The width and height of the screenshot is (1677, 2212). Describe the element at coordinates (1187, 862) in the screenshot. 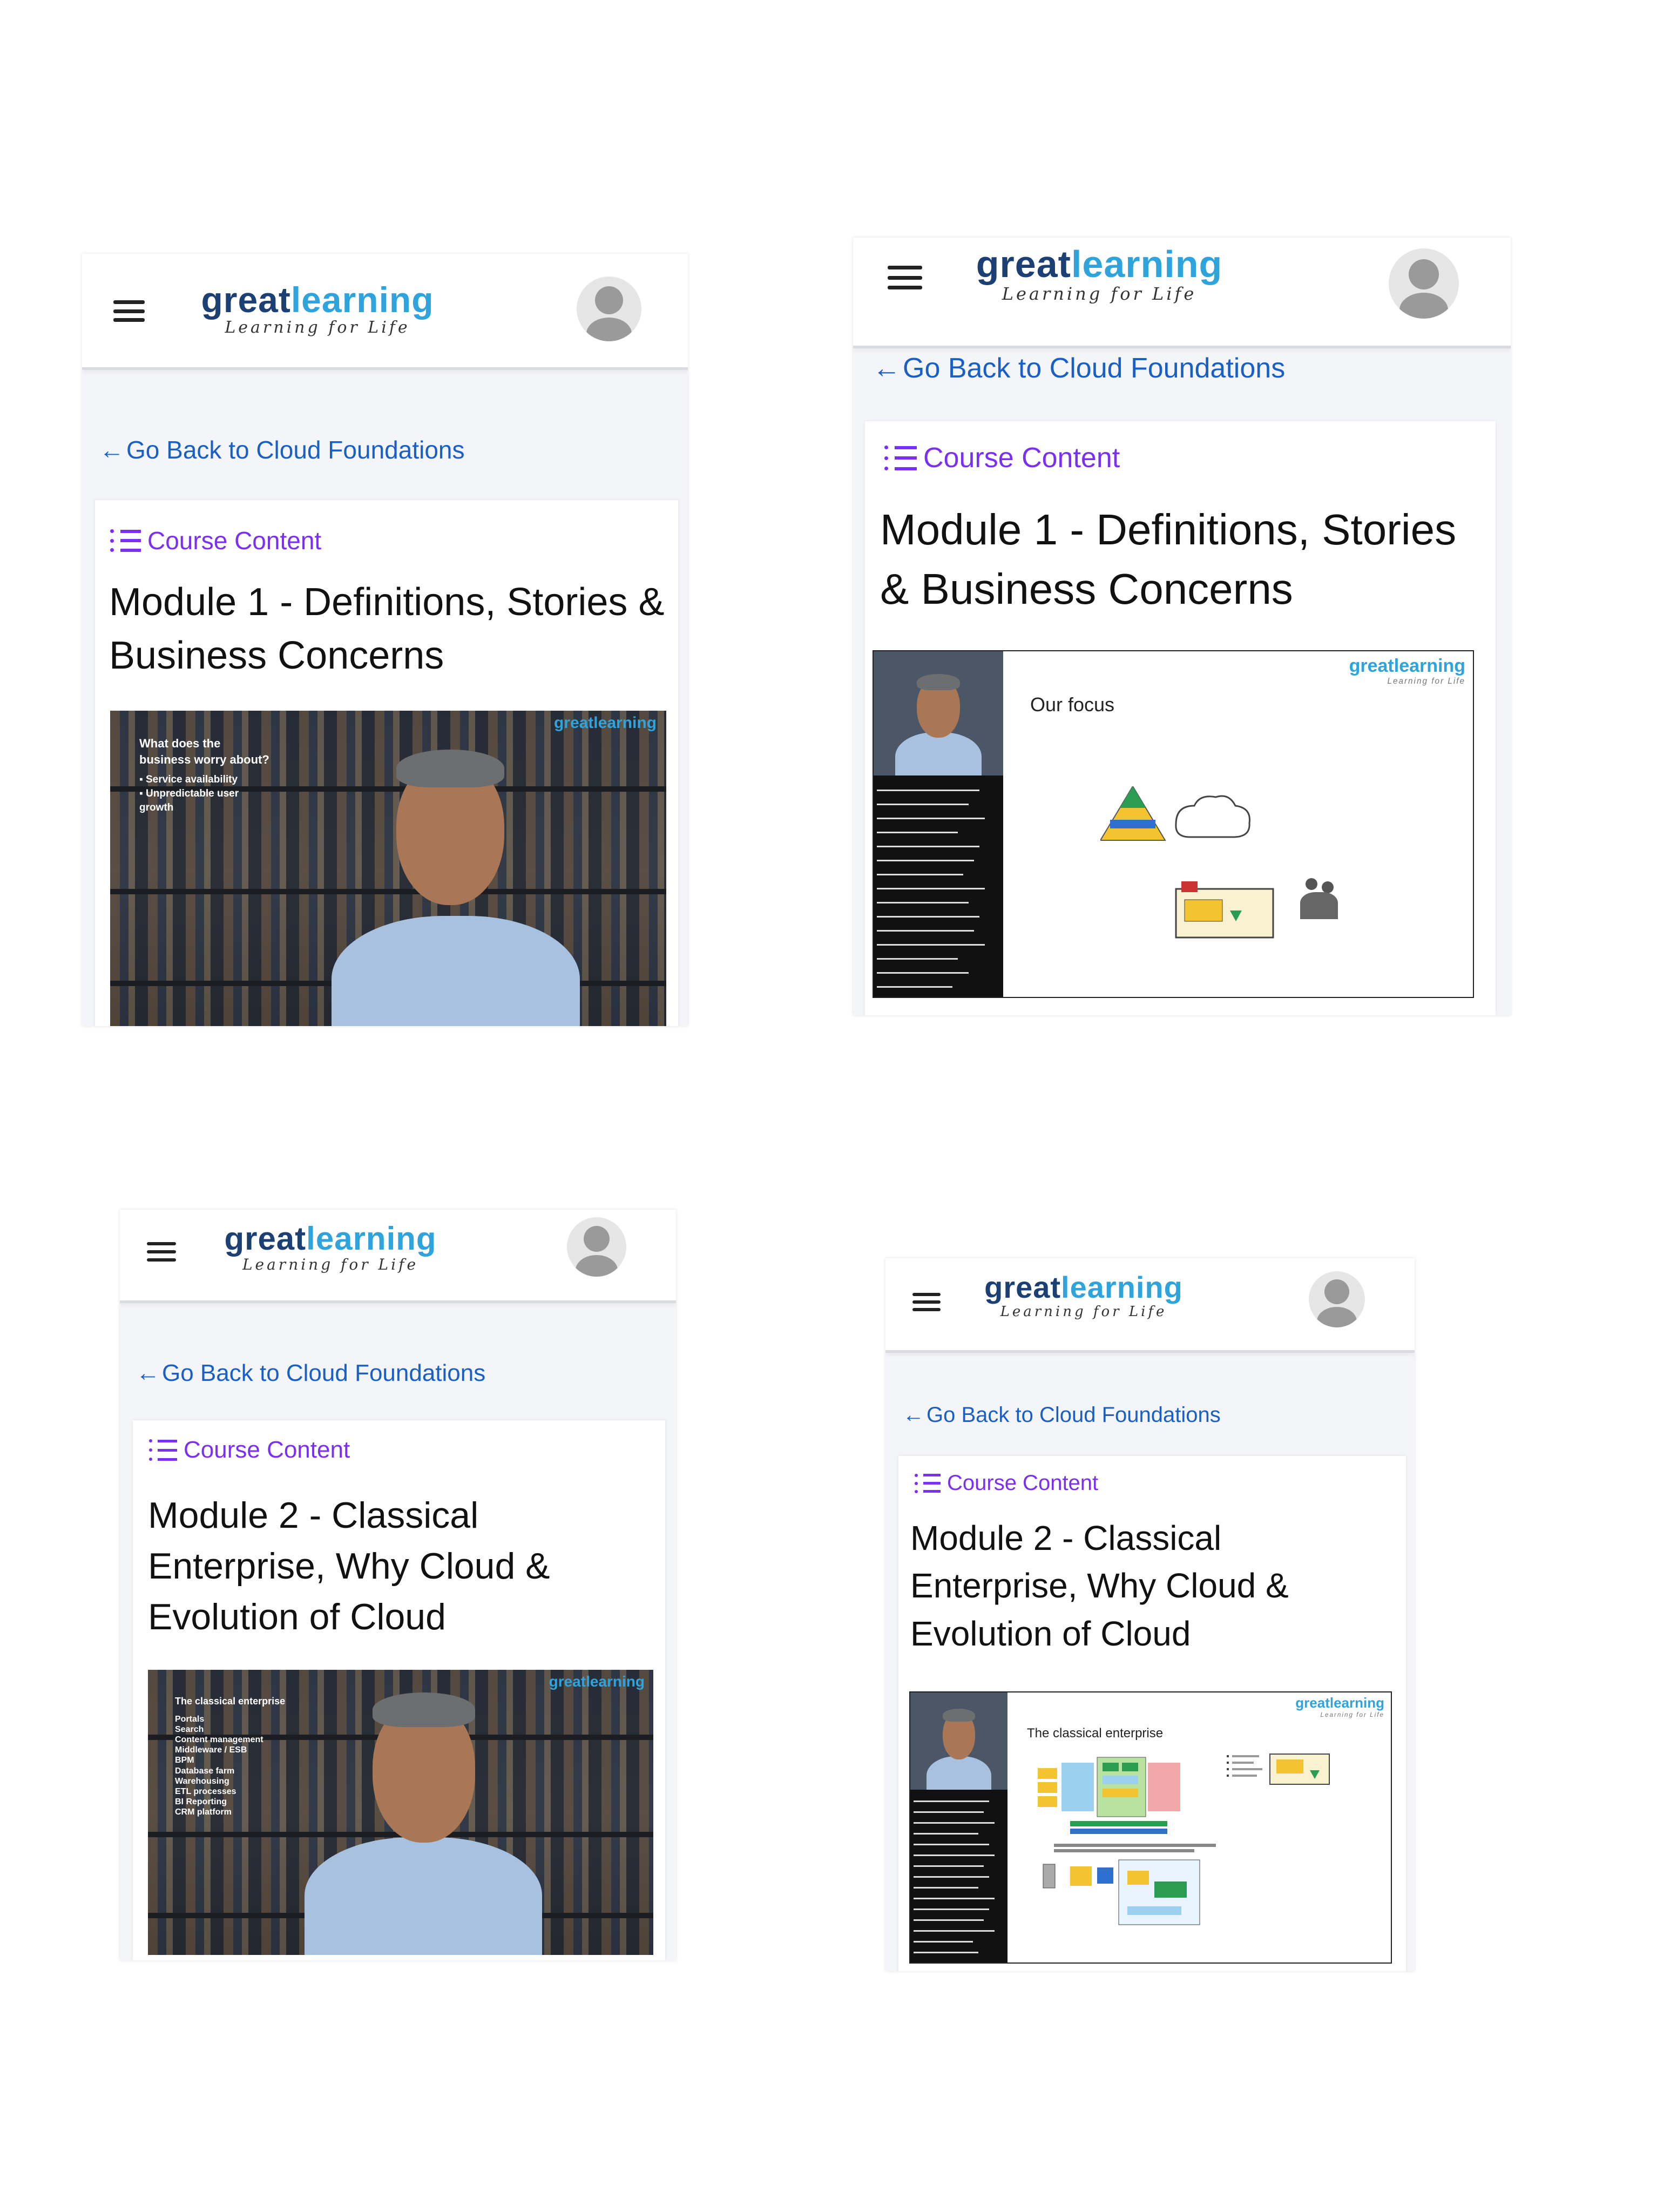

I see `slide-diagram` at that location.